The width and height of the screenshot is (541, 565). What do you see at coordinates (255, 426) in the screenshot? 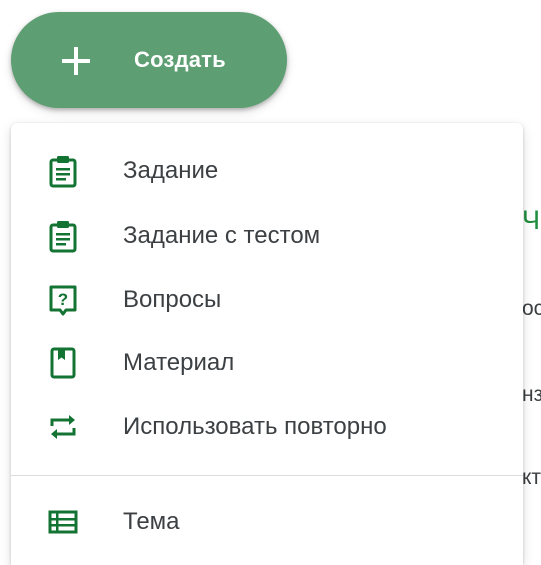
I see `menu-item-label: Использовать повторно` at bounding box center [255, 426].